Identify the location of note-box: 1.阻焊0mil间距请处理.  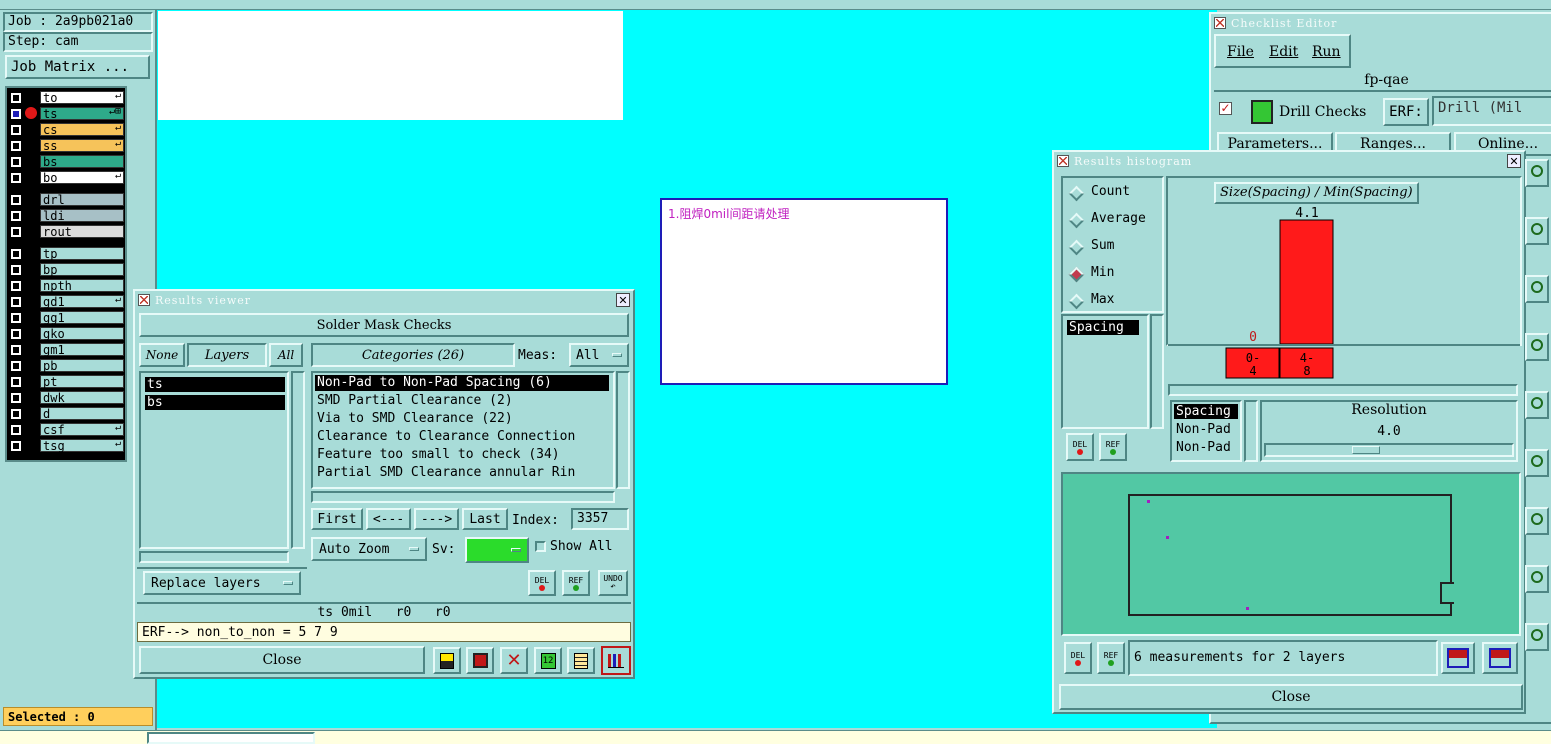
(804, 291).